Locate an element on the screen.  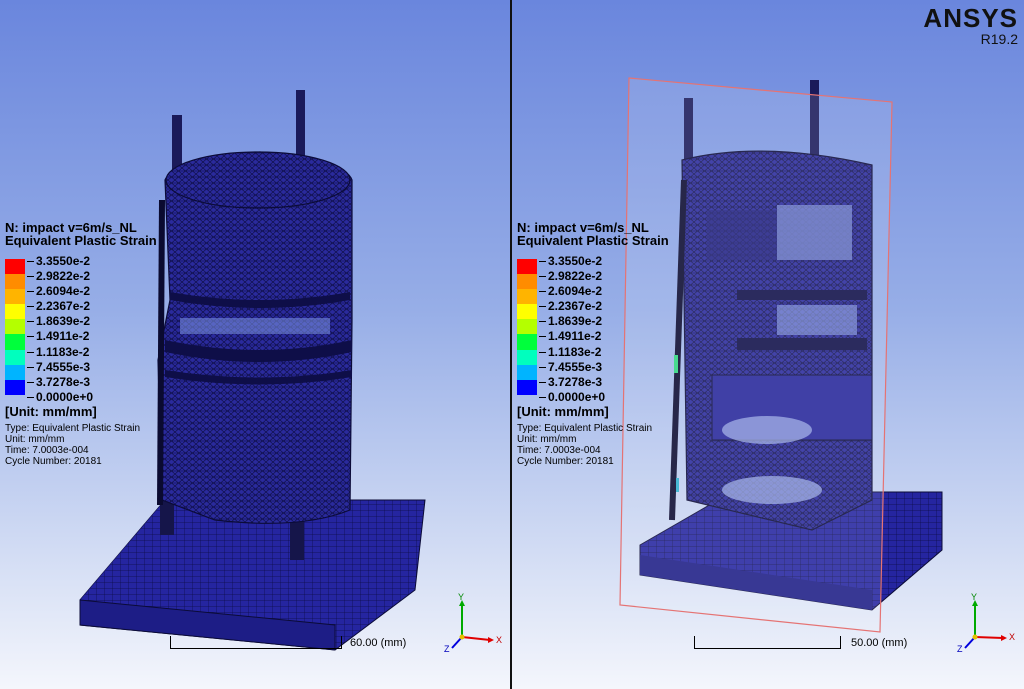
left-axis-triad: Y X Z is located at coordinates (472, 623).